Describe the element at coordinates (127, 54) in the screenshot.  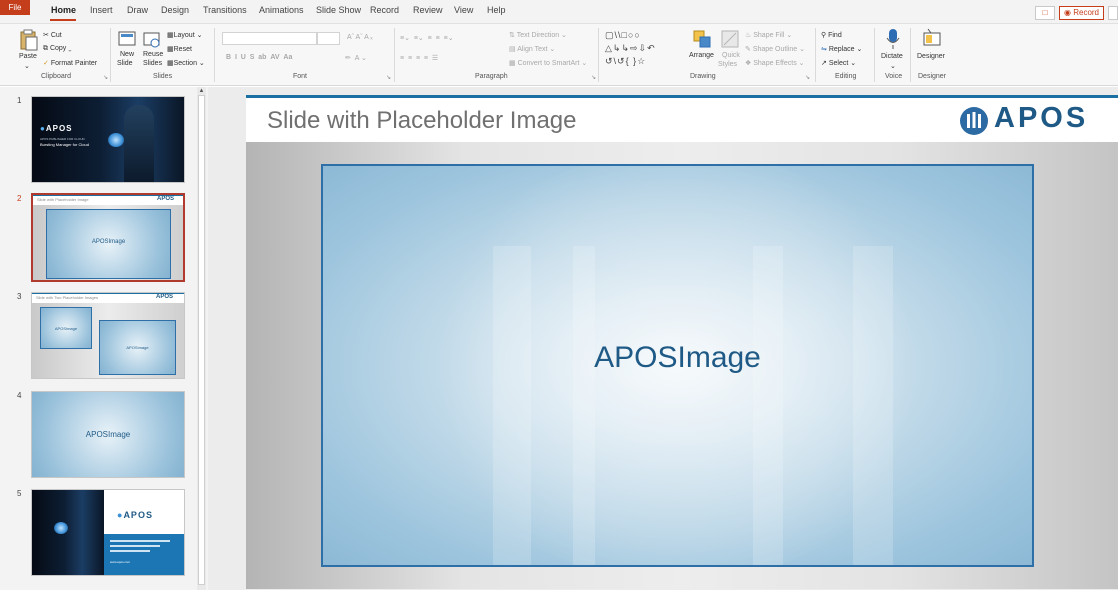
I see `new-slide-button: New` at that location.